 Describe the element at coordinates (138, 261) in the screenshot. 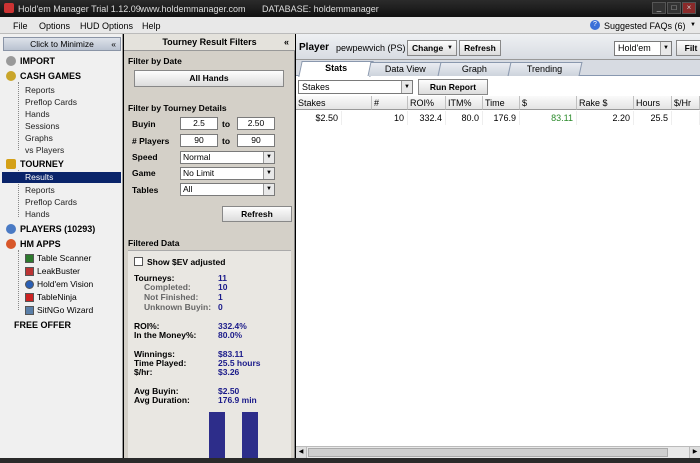

I see `show-sev-checkbox` at that location.